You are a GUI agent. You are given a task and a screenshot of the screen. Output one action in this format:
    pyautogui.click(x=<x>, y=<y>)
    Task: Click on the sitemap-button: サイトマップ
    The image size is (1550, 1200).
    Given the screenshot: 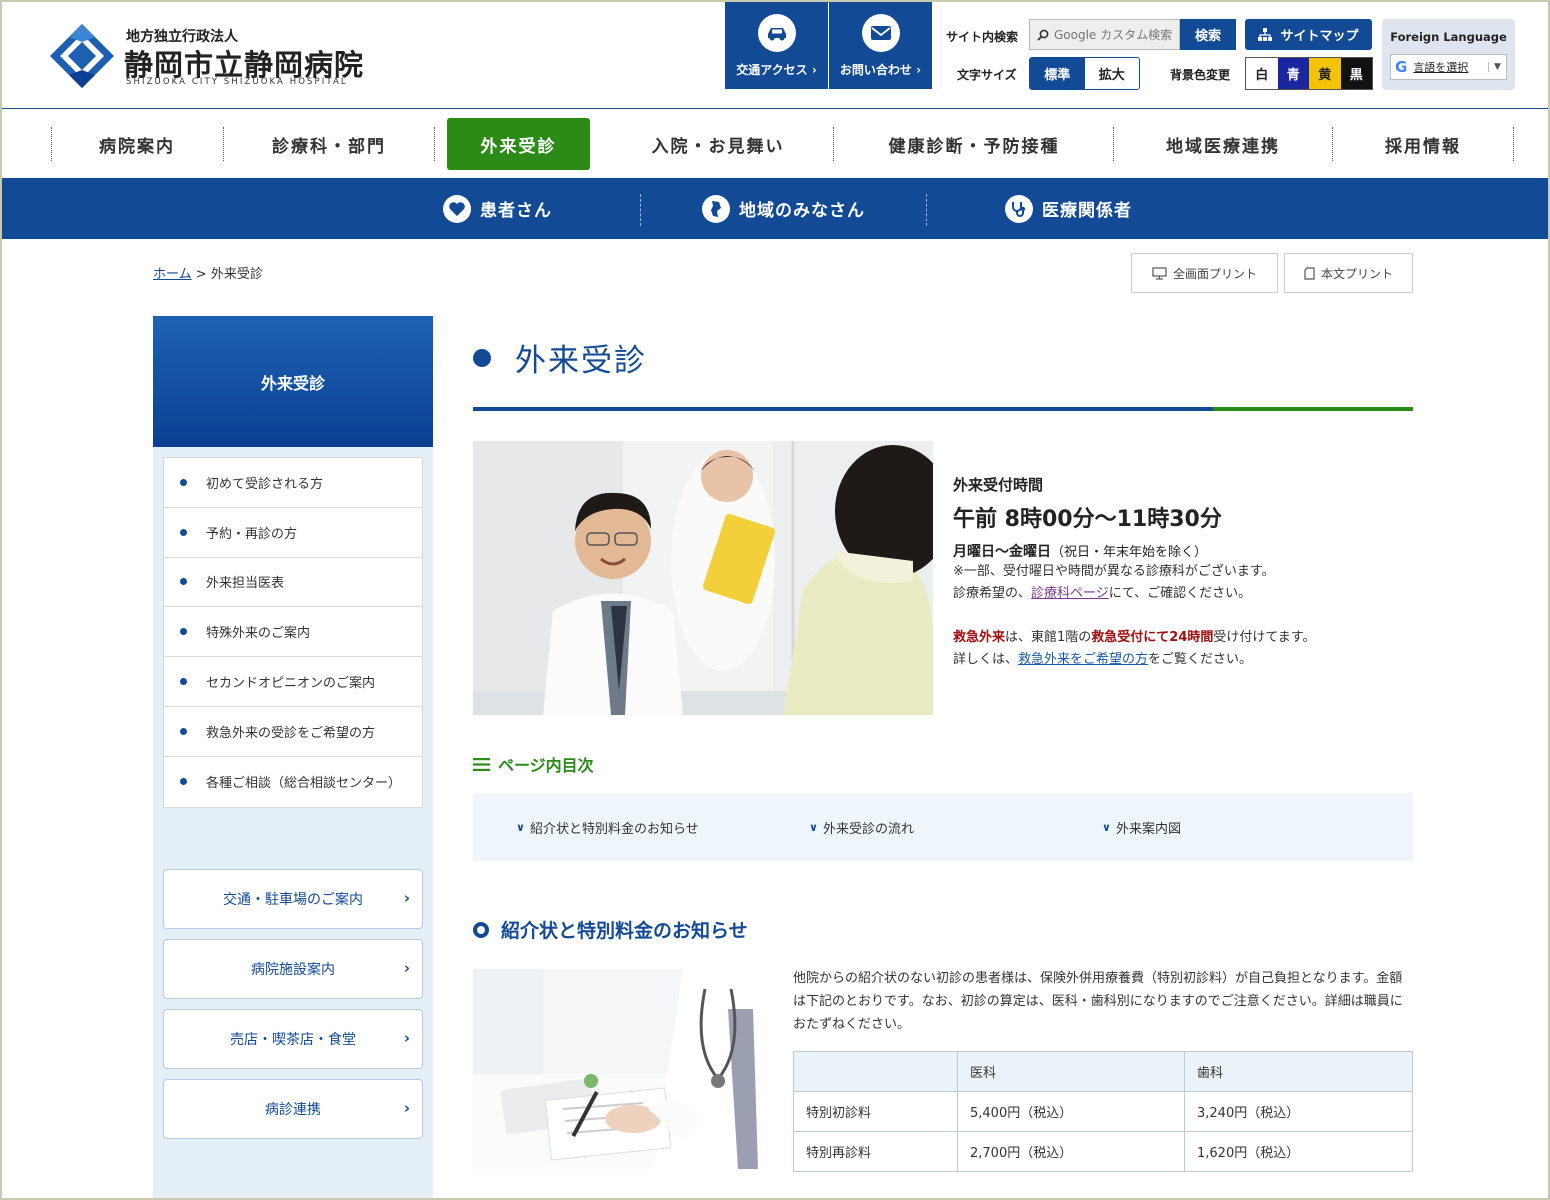 What is the action you would take?
    pyautogui.click(x=1308, y=34)
    